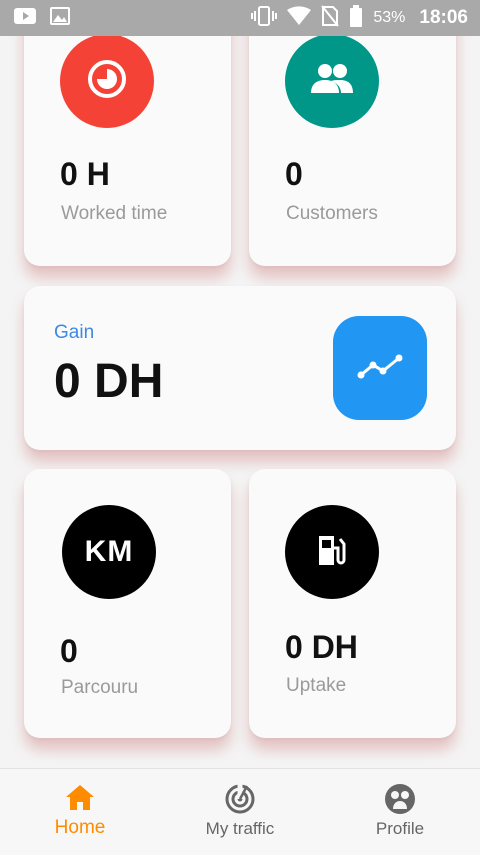  I want to click on home-icon, so click(80, 799).